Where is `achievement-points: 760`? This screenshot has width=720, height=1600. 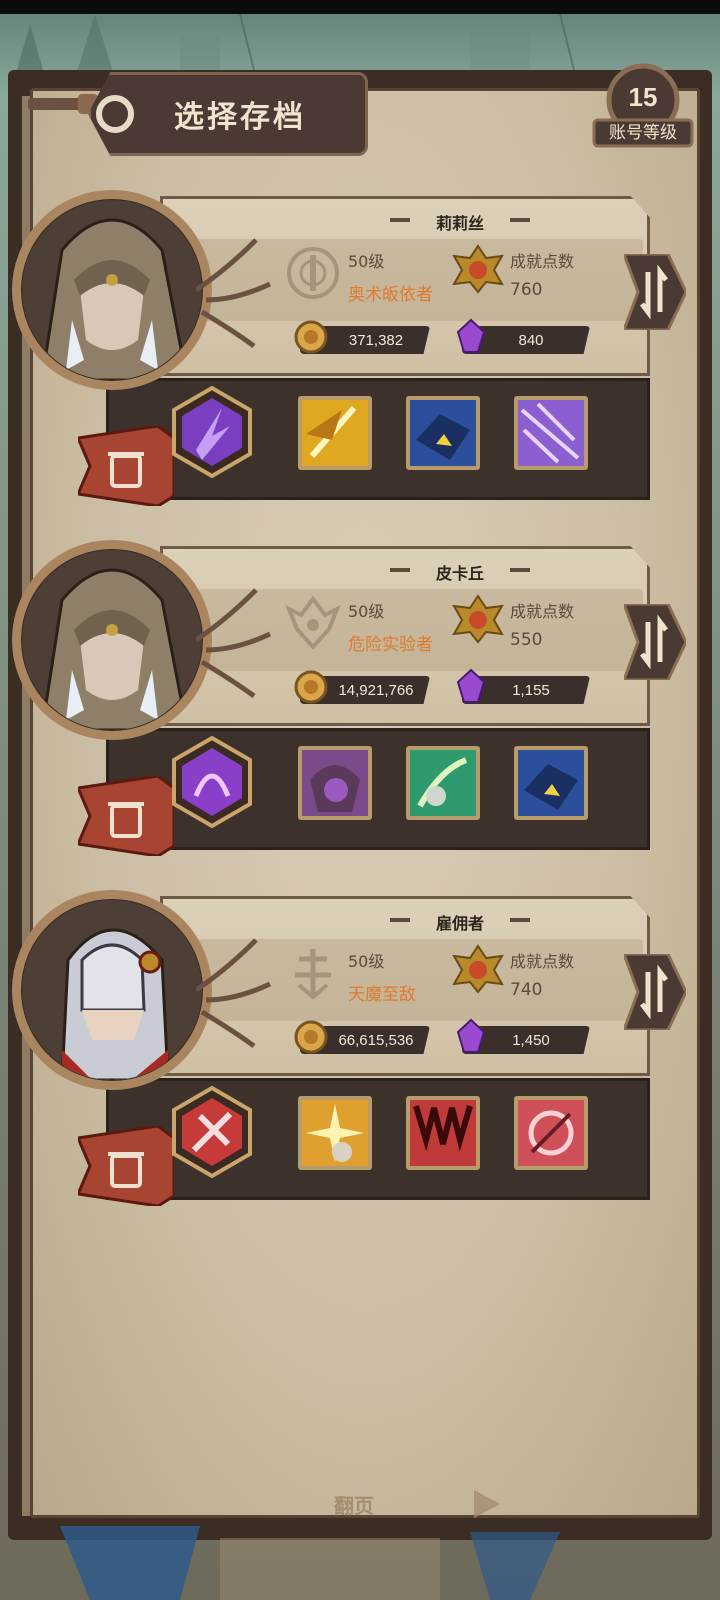 achievement-points: 760 is located at coordinates (526, 290).